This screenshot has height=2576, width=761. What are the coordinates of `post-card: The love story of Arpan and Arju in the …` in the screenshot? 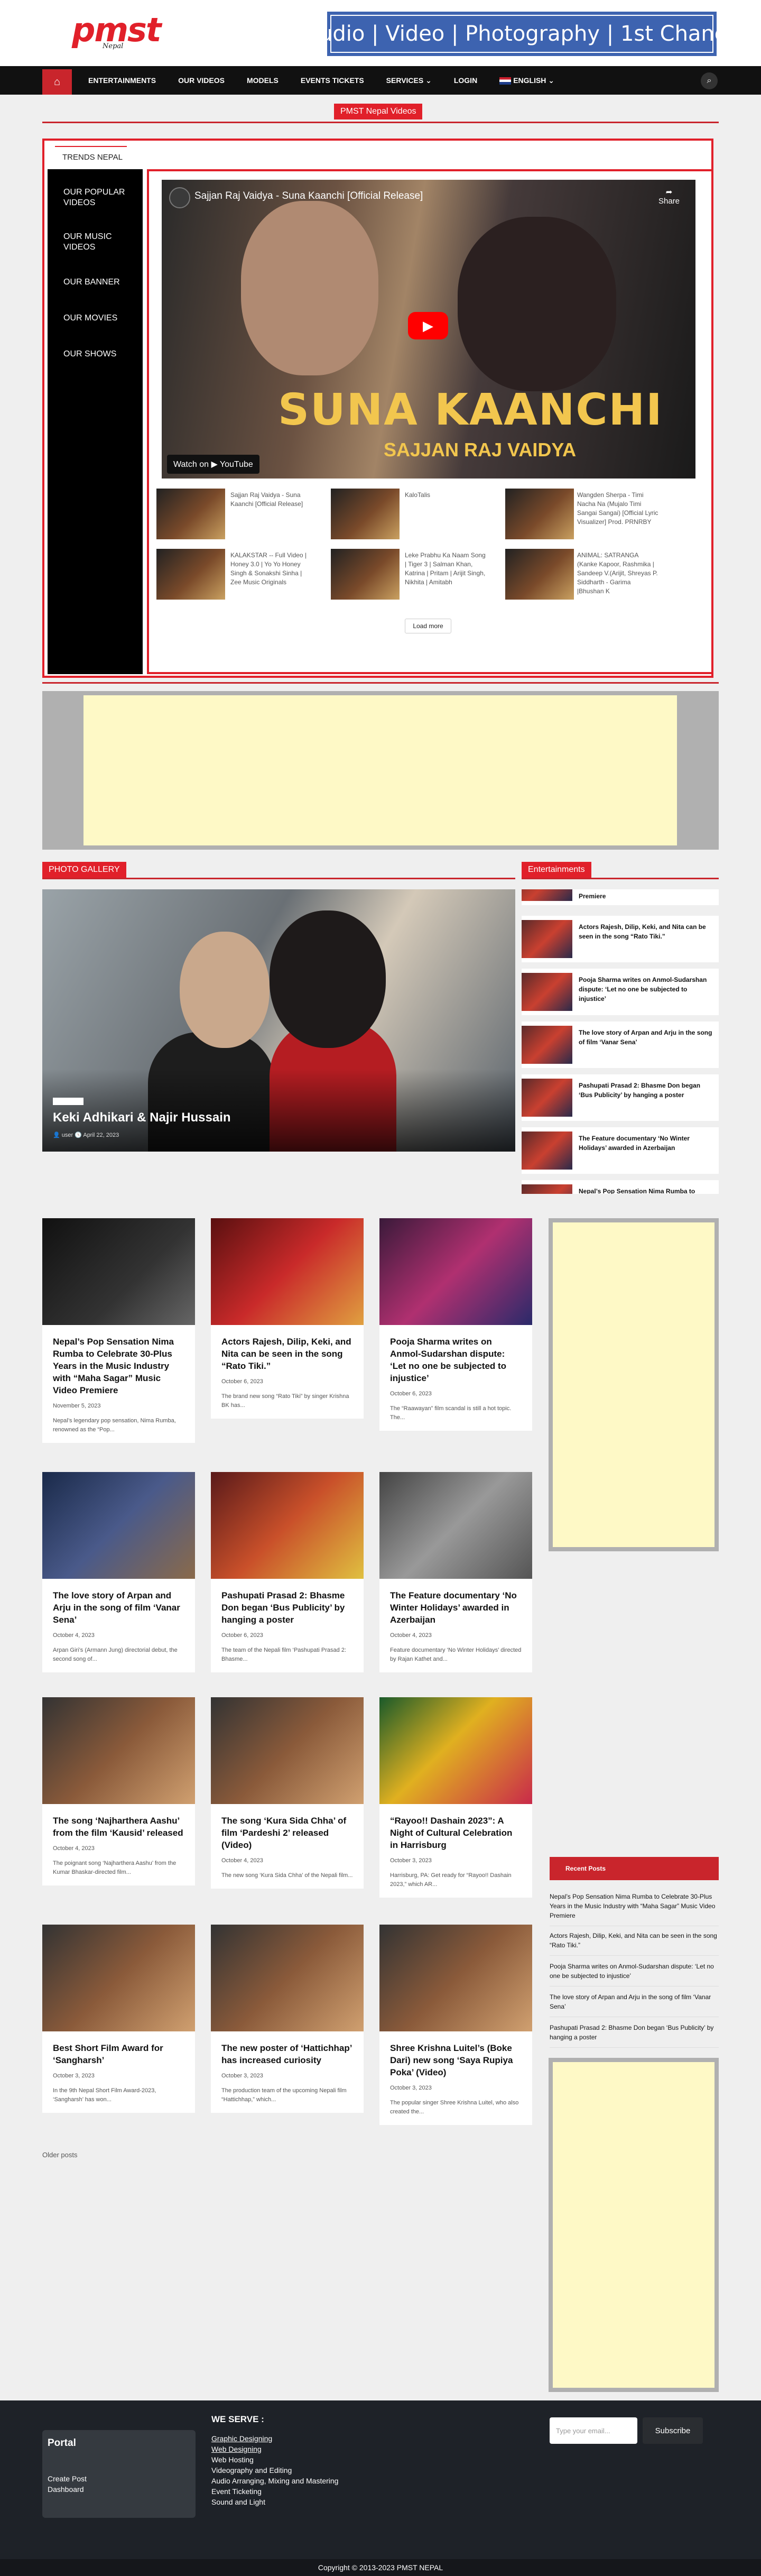 It's located at (118, 1572).